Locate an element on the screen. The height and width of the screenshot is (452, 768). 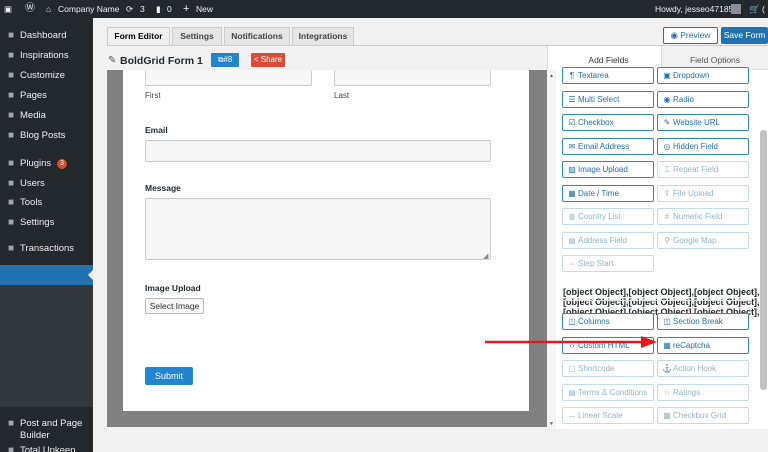
field-ratings-button: ☆ Ratings is located at coordinates (703, 392).